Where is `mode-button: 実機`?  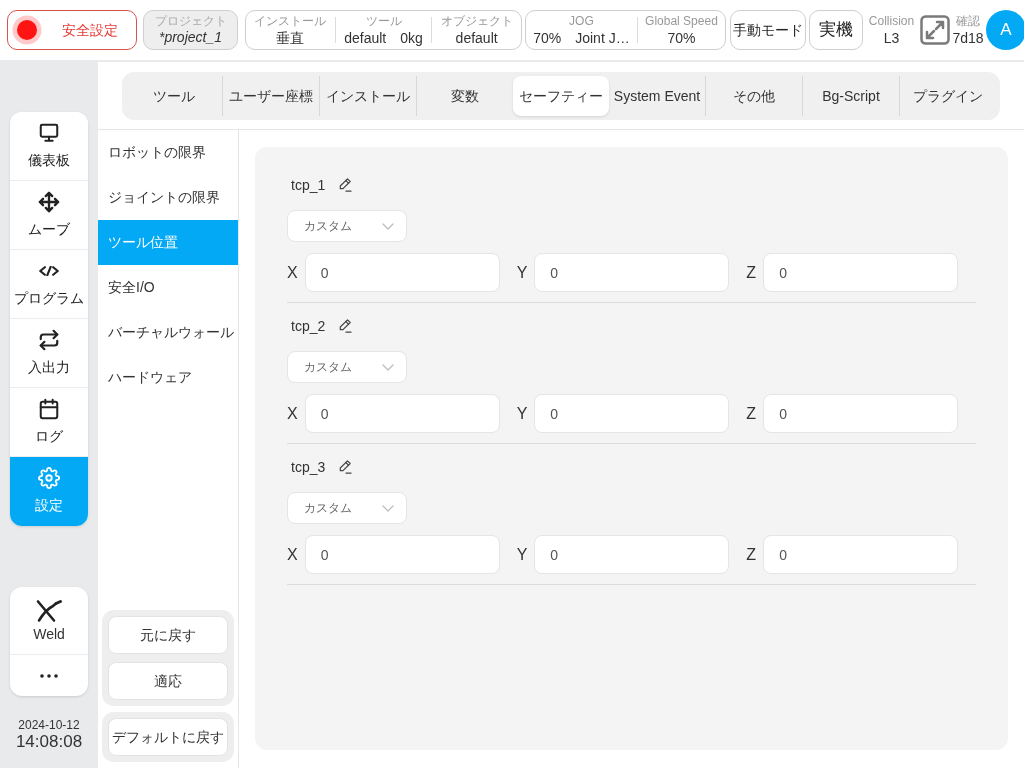 mode-button: 実機 is located at coordinates (836, 30).